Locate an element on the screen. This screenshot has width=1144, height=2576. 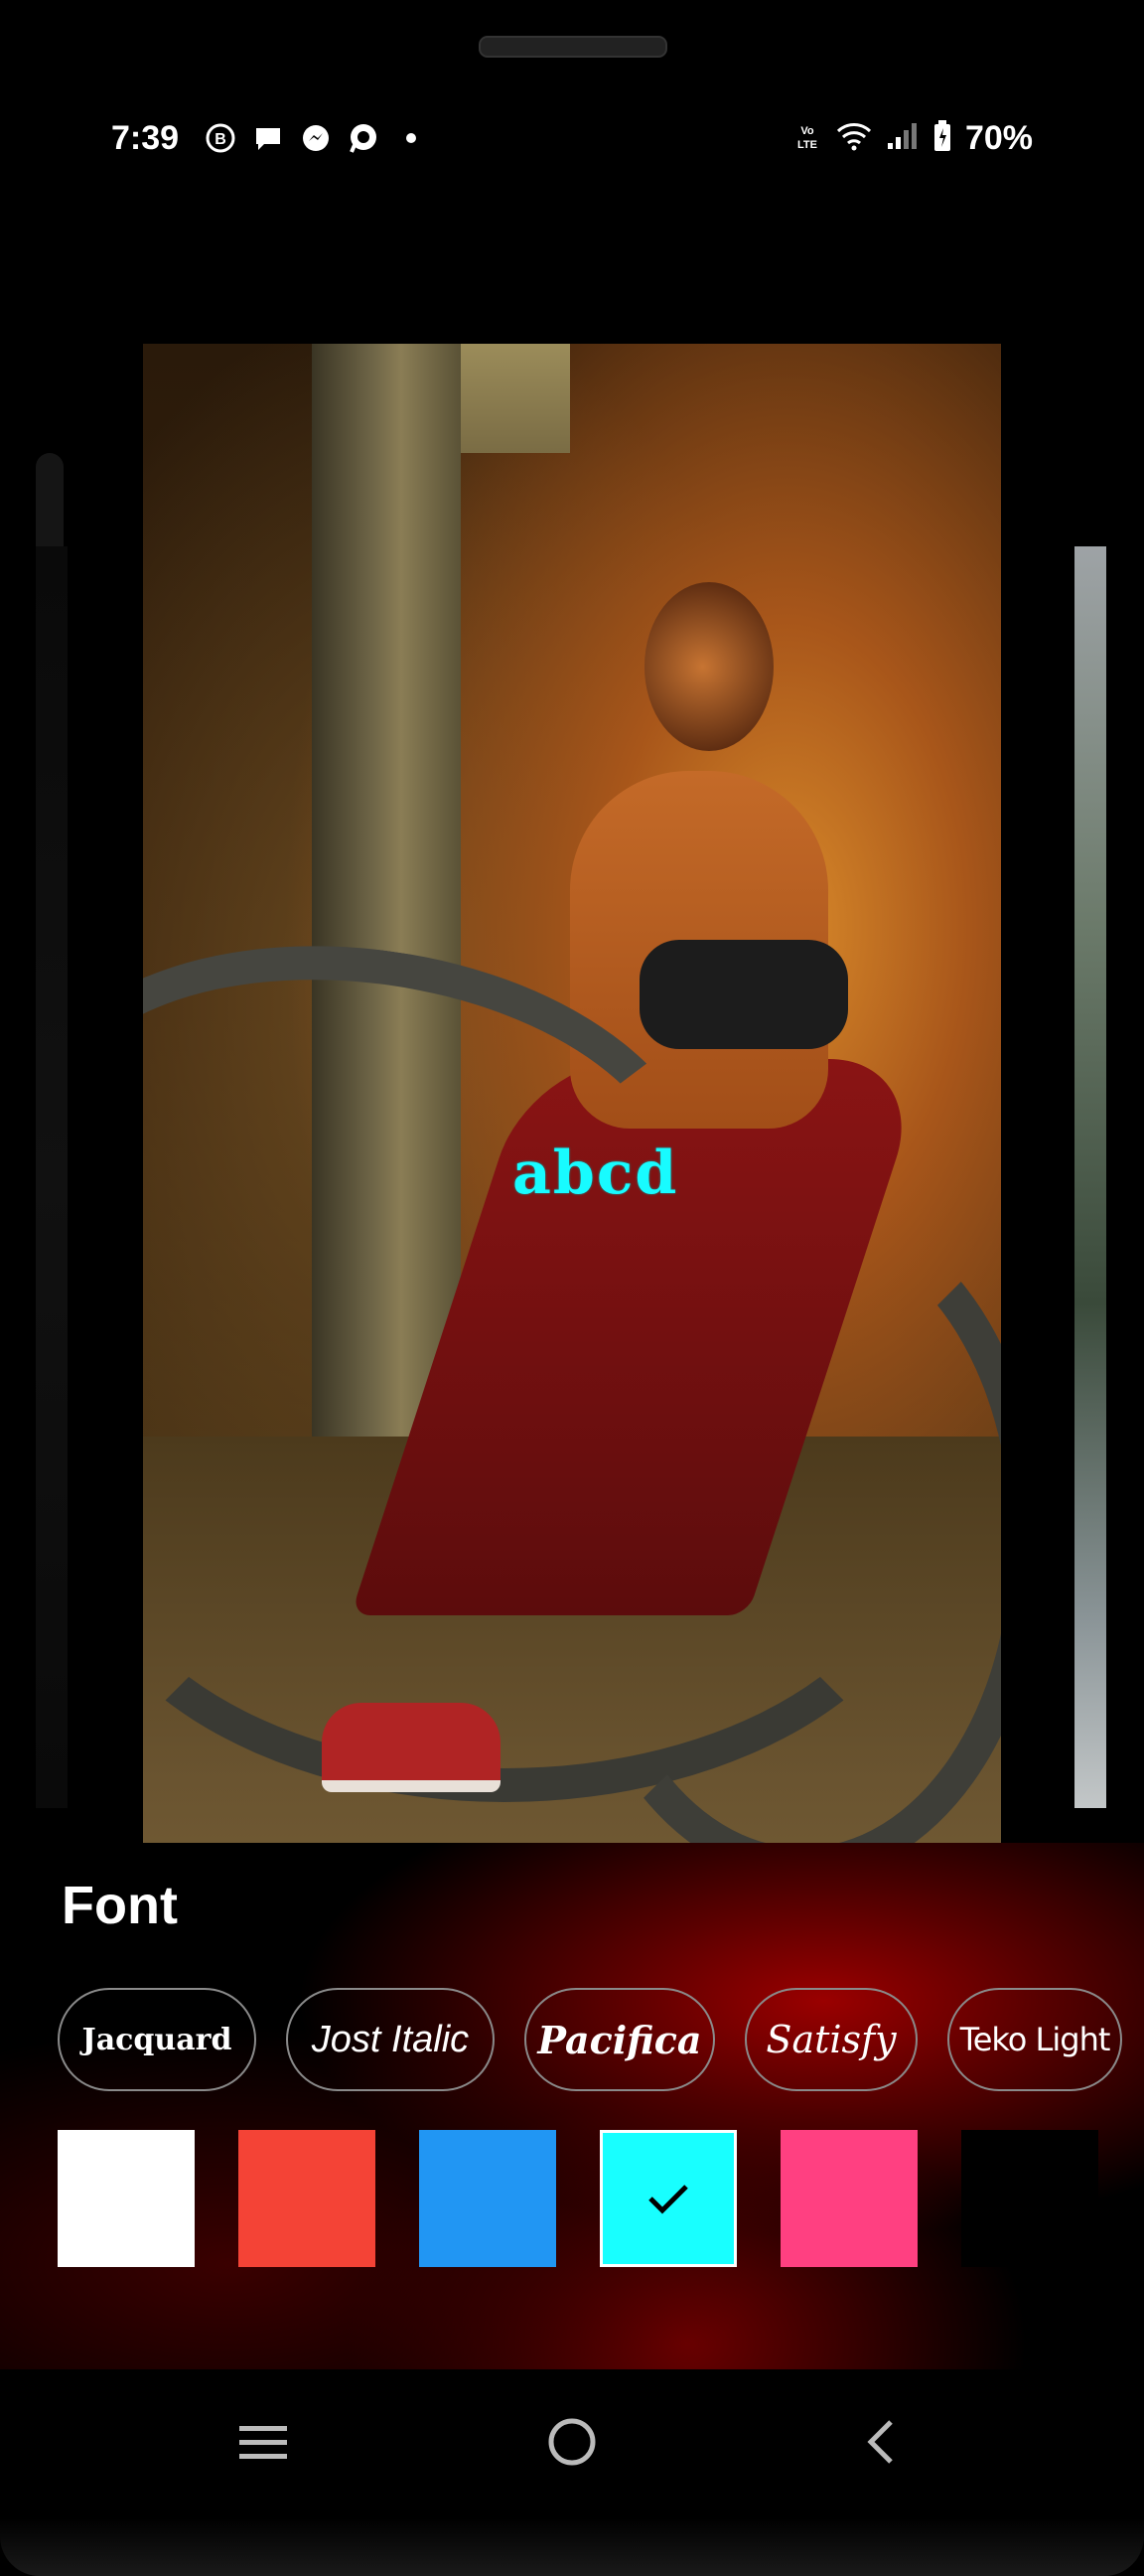
checkmark-icon is located at coordinates (668, 2199).